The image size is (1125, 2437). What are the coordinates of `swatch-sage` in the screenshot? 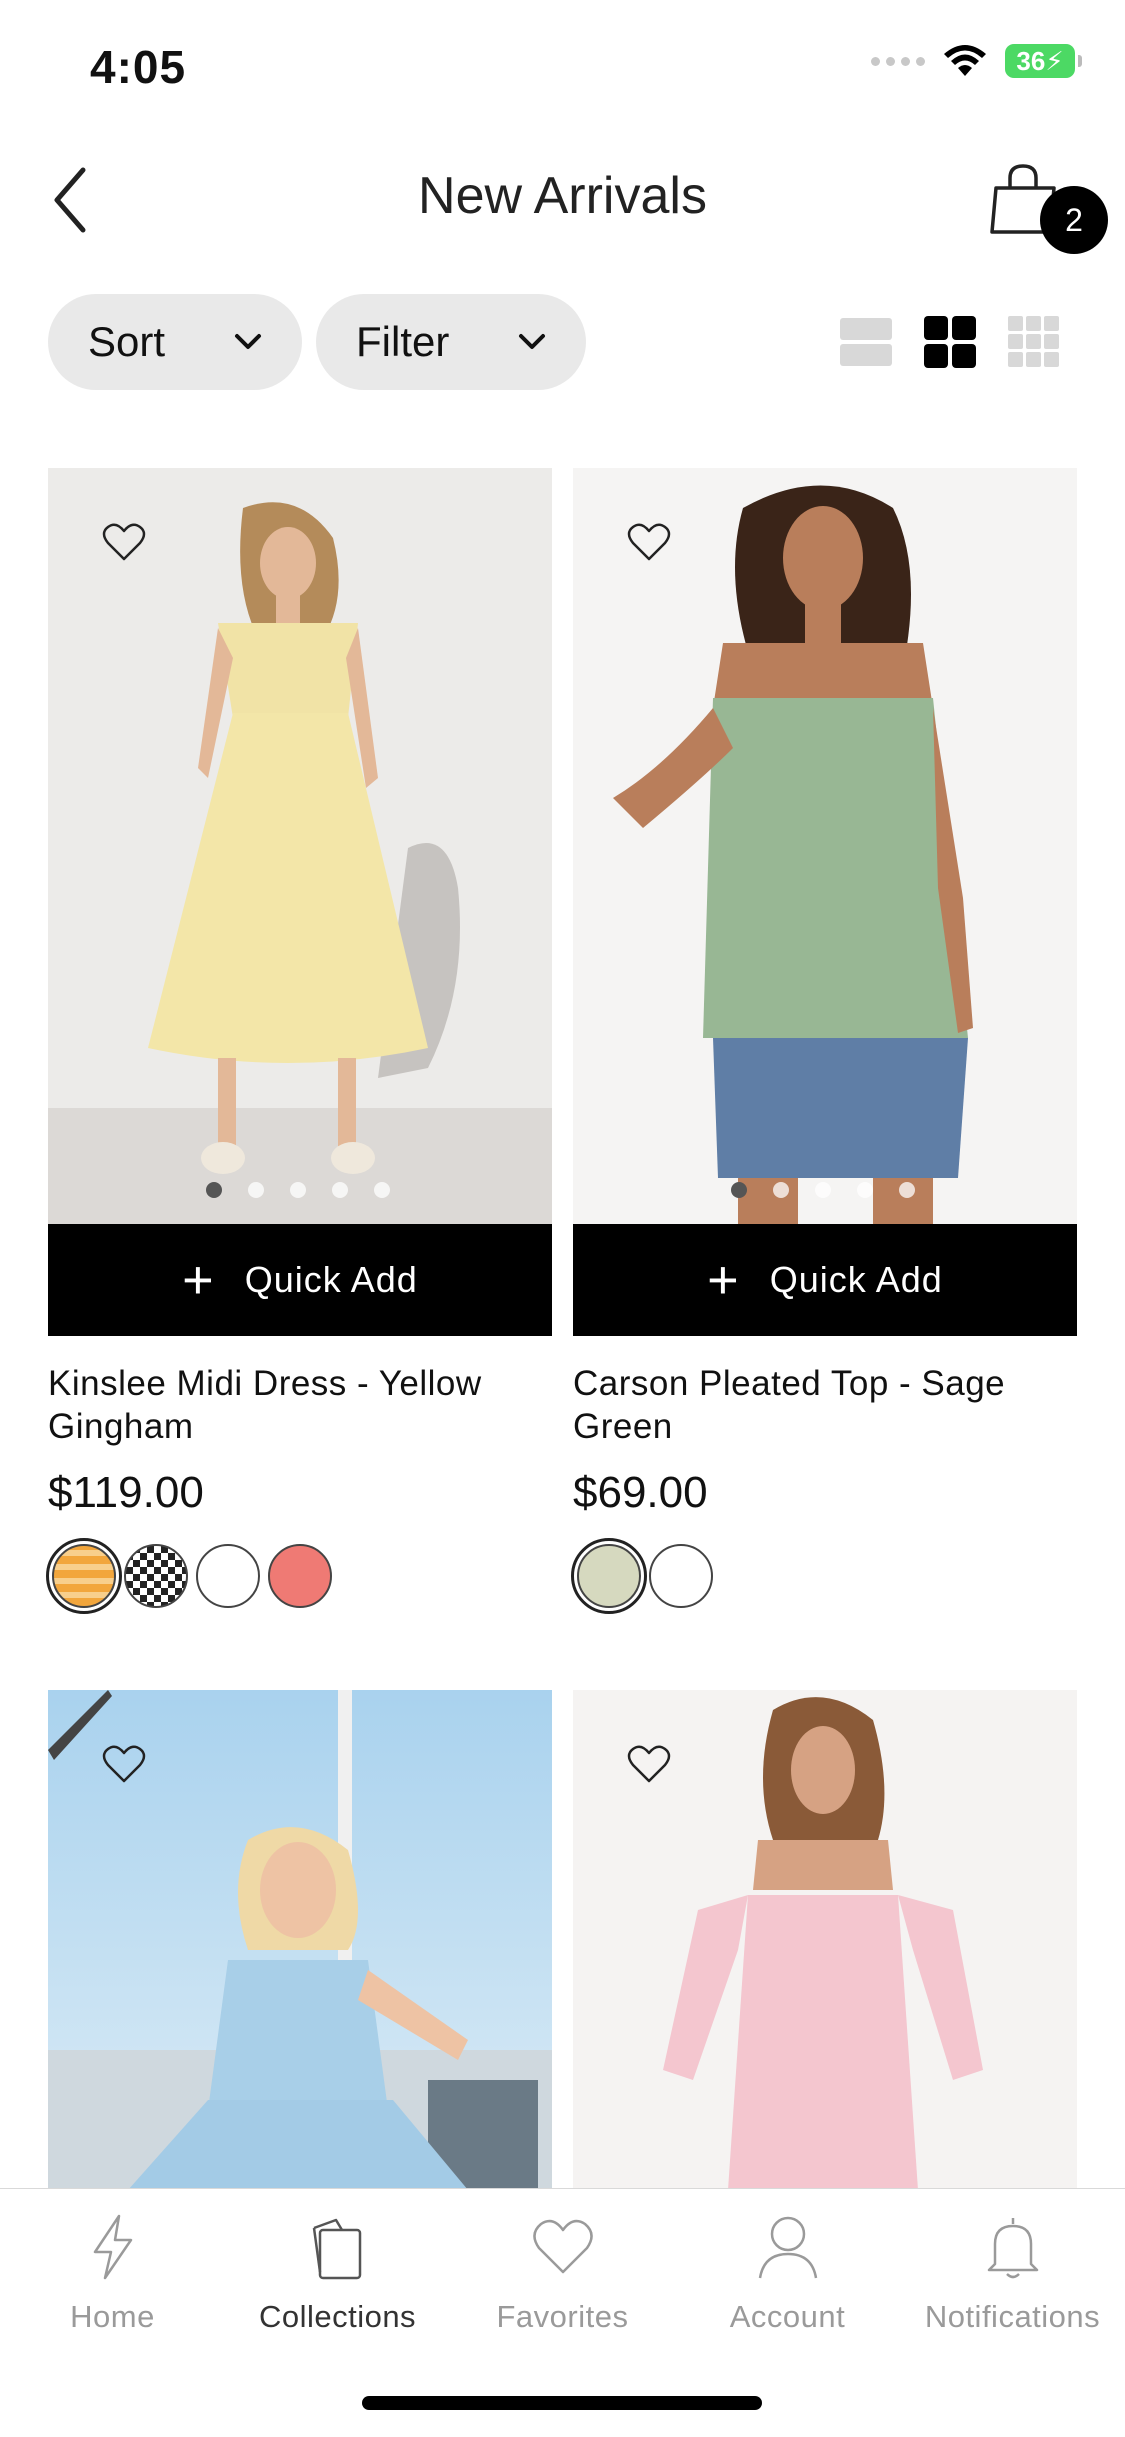 It's located at (609, 1576).